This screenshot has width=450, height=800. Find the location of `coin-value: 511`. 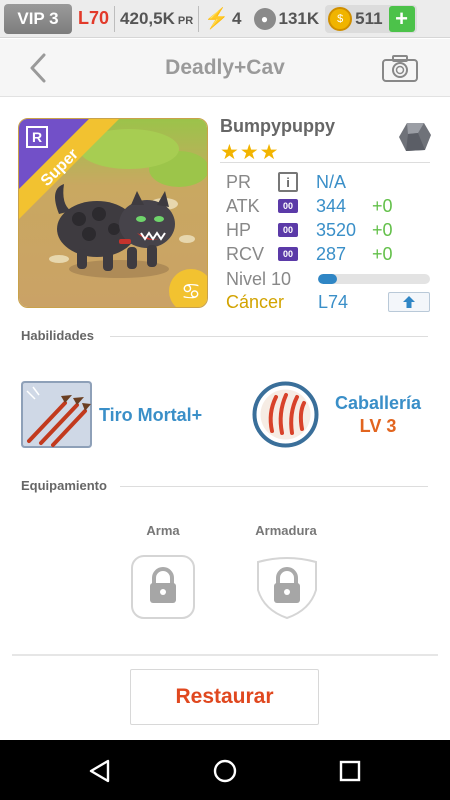

coin-value: 511 is located at coordinates (369, 18).